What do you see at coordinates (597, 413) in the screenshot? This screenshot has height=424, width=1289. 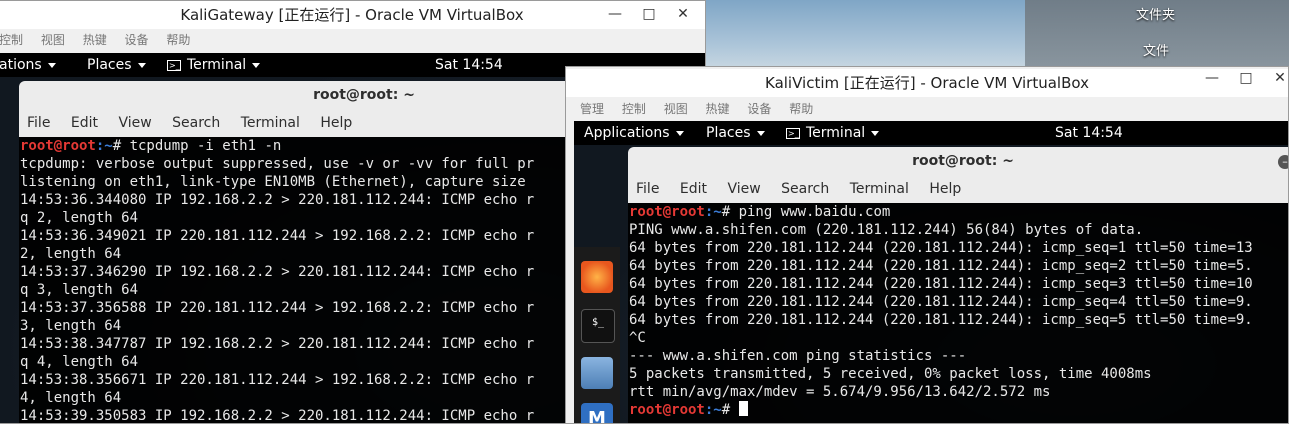 I see `mail-icon: M` at bounding box center [597, 413].